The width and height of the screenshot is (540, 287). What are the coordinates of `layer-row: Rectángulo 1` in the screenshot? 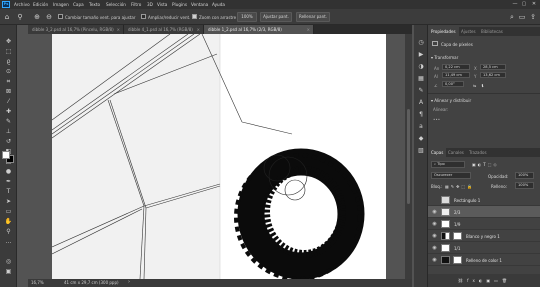 It's located at (484, 200).